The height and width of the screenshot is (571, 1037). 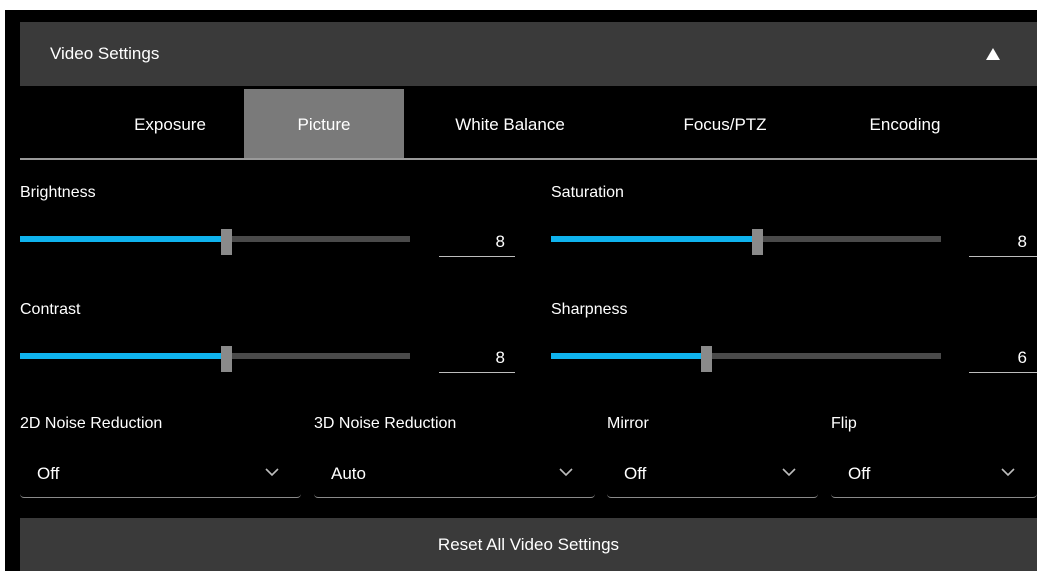 I want to click on tab-underline, so click(x=528, y=159).